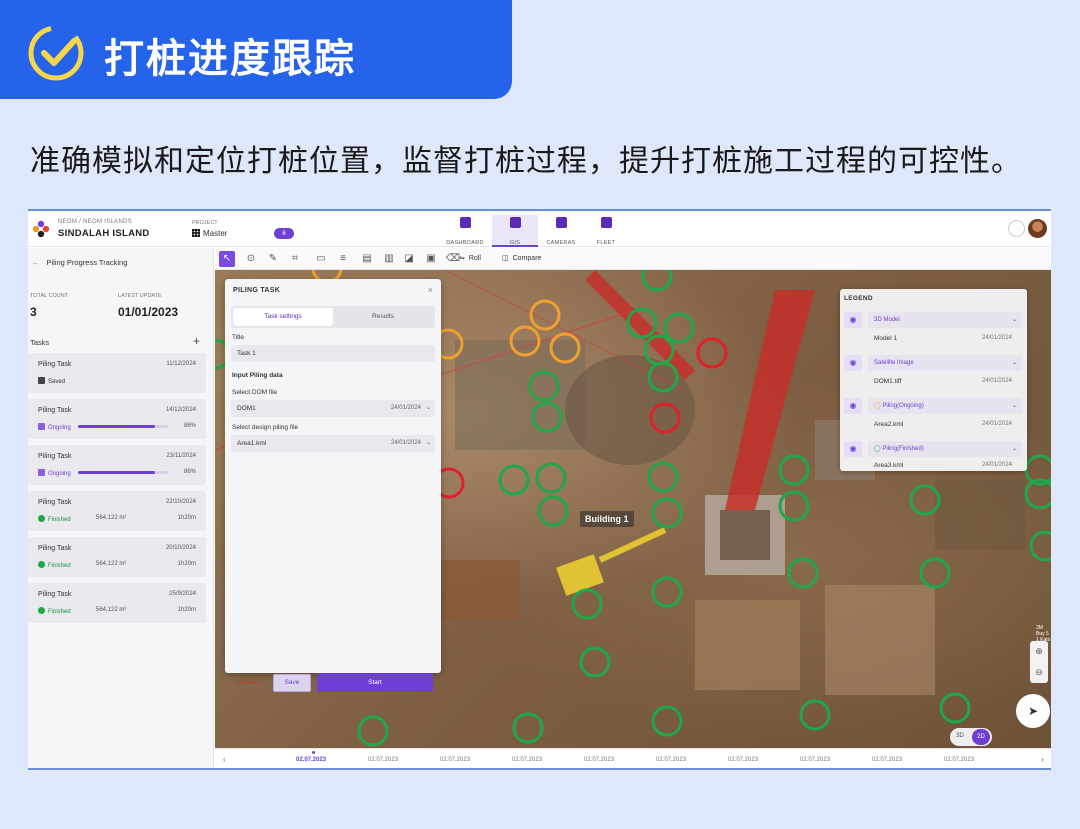 Image resolution: width=1080 pixels, height=829 pixels. I want to click on legend-group-3d-model: 3D Model ⌄, so click(945, 320).